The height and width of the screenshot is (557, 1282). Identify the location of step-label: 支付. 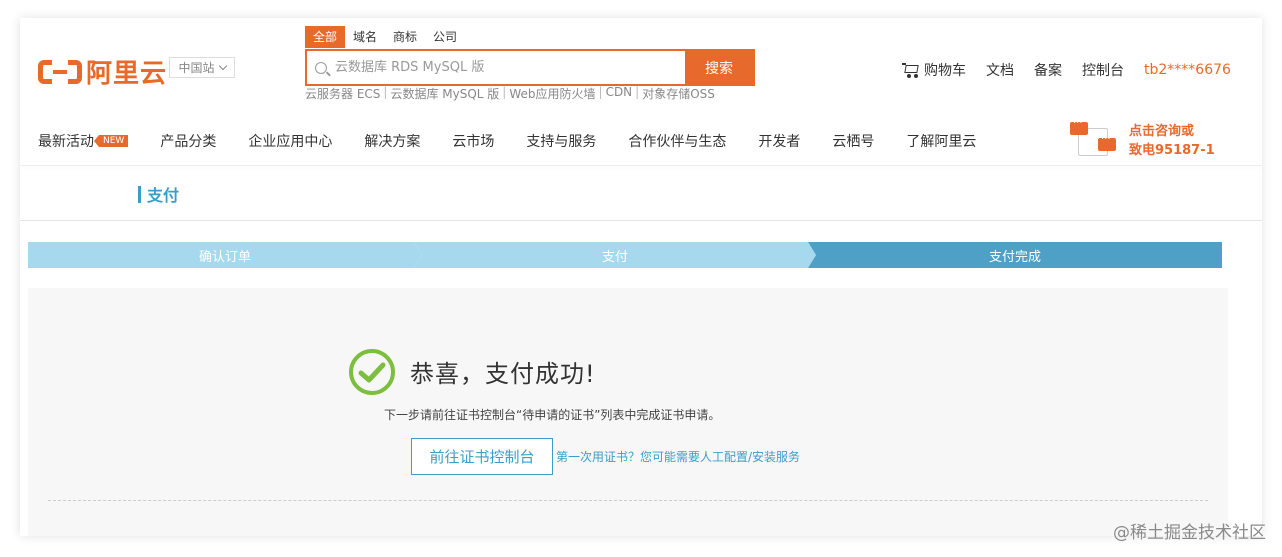
(614, 257).